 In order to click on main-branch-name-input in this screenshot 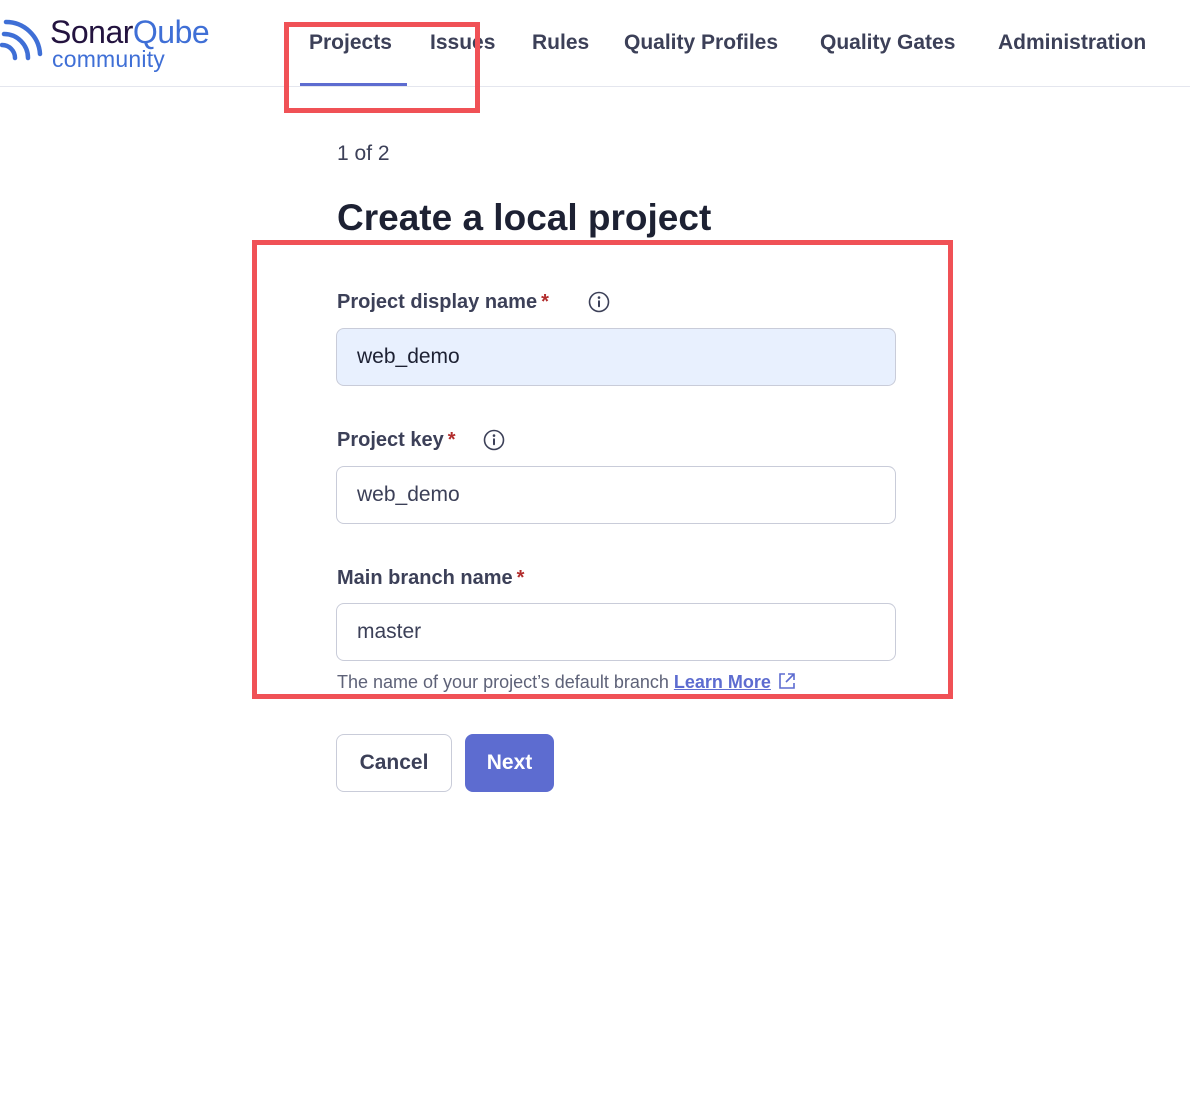, I will do `click(616, 632)`.